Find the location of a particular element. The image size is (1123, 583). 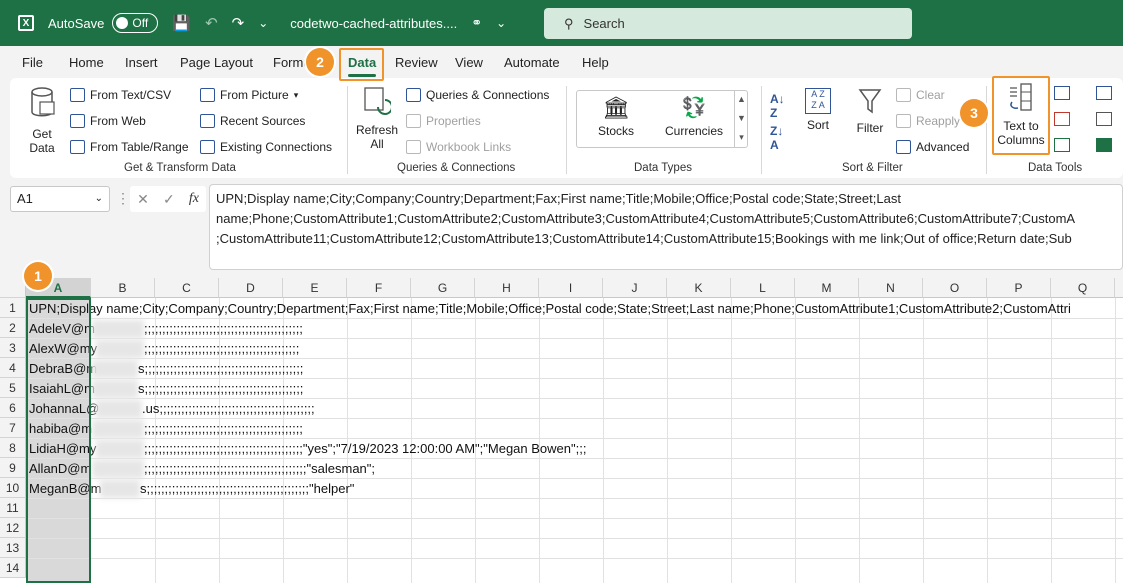

col-header-f: F is located at coordinates (379, 288).